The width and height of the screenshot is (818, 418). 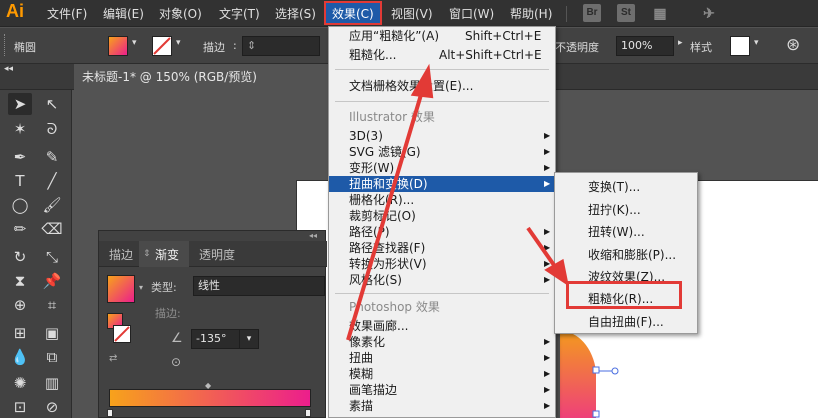 I want to click on baidu-watermark-url: jingyan.baidu.com, so click(x=741, y=400).